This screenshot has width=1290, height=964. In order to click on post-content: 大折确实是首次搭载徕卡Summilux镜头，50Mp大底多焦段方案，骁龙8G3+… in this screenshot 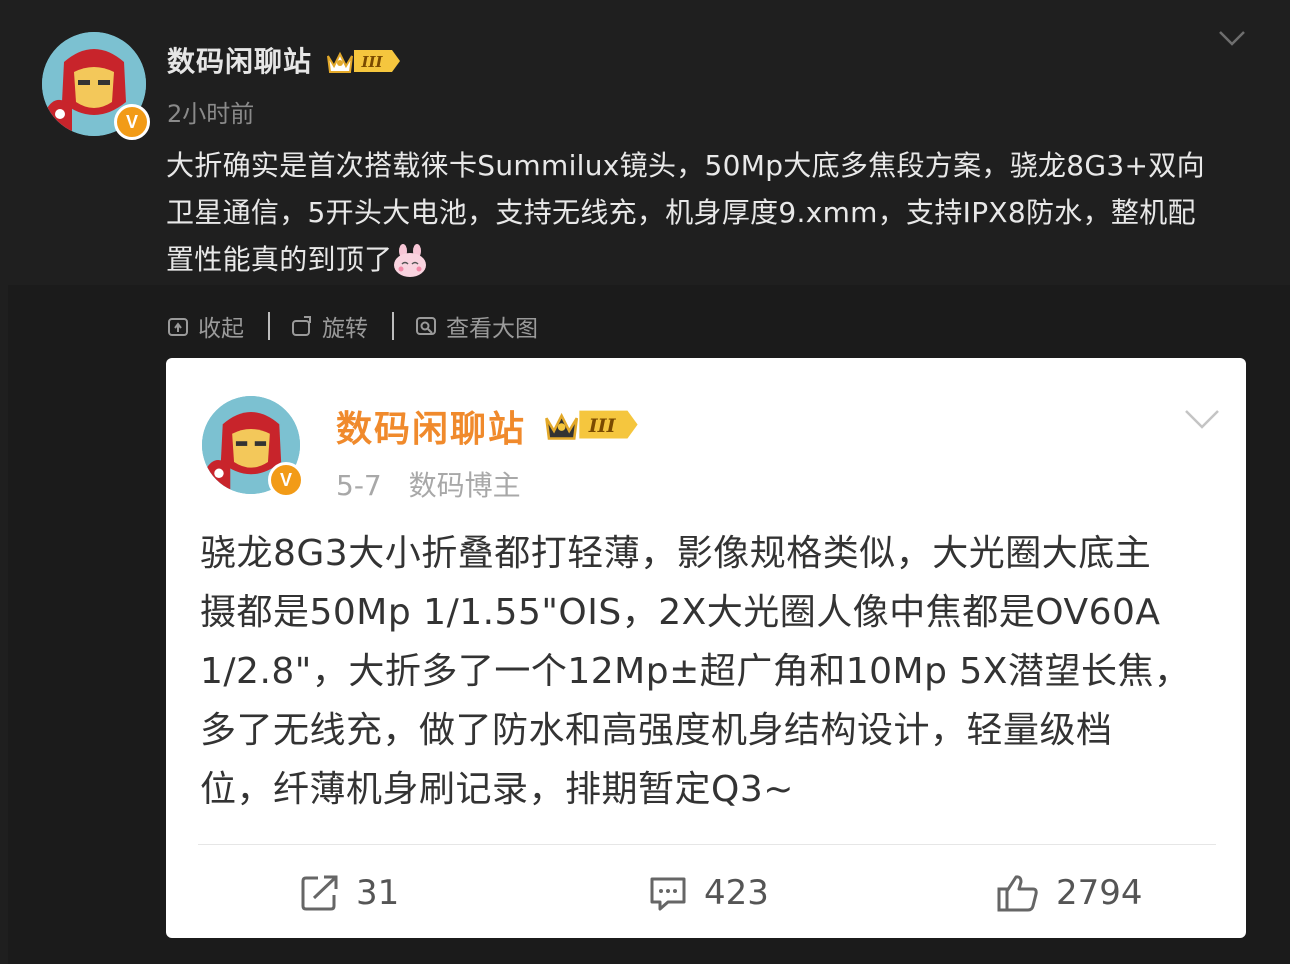, I will do `click(711, 212)`.